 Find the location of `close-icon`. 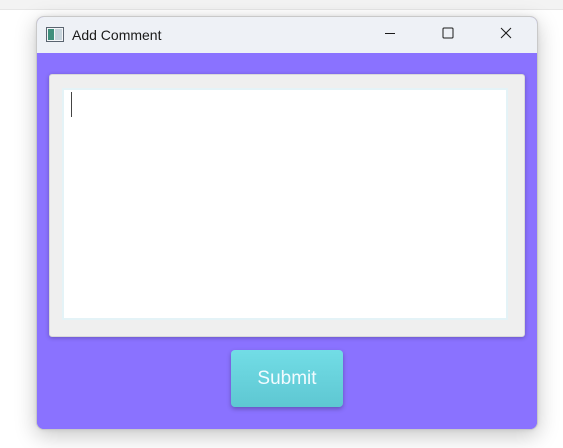

close-icon is located at coordinates (506, 35).